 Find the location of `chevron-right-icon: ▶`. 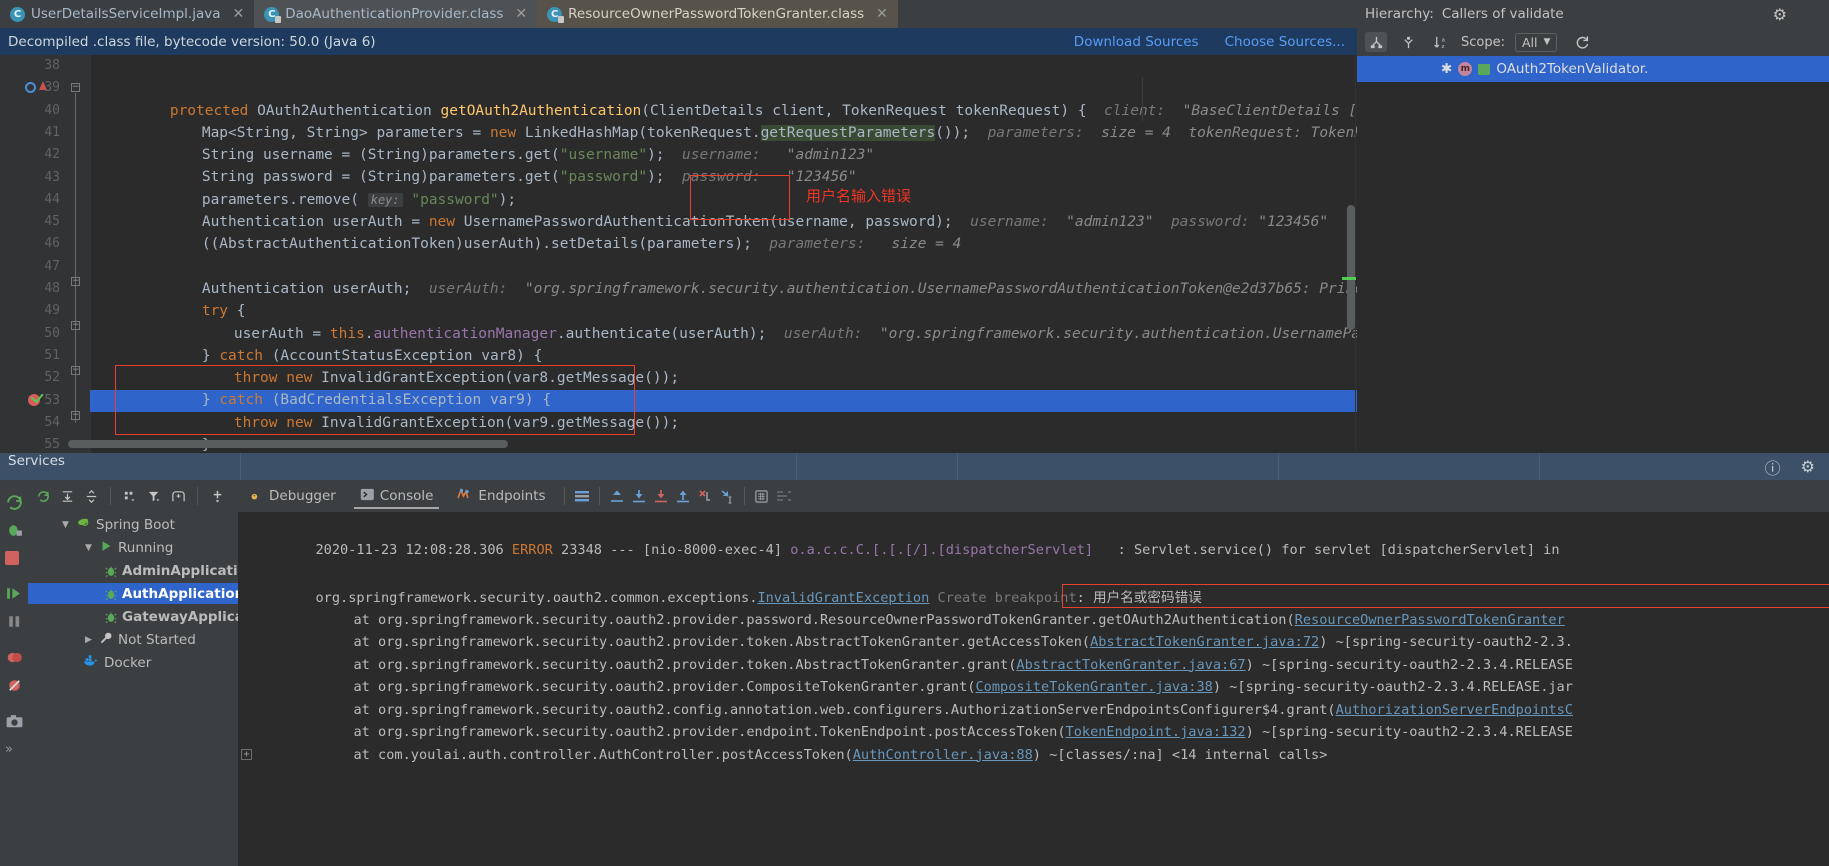

chevron-right-icon: ▶ is located at coordinates (88, 640).